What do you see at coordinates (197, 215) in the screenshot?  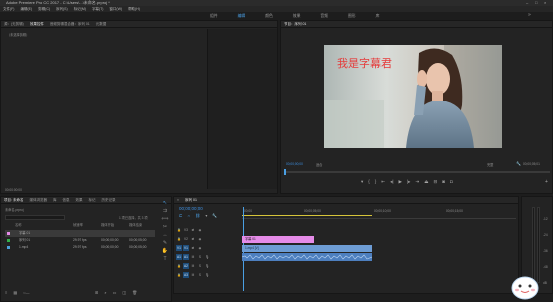 I see `linked-selection-icon: ⛓` at bounding box center [197, 215].